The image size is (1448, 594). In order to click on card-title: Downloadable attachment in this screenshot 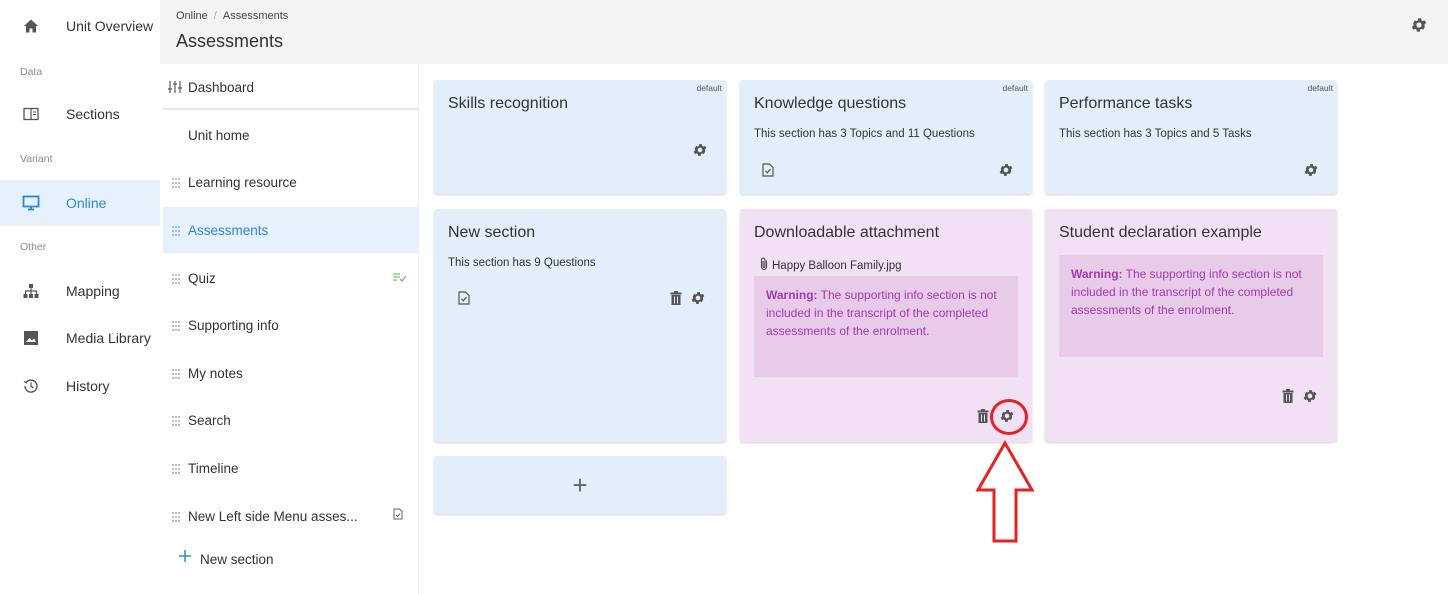, I will do `click(847, 232)`.